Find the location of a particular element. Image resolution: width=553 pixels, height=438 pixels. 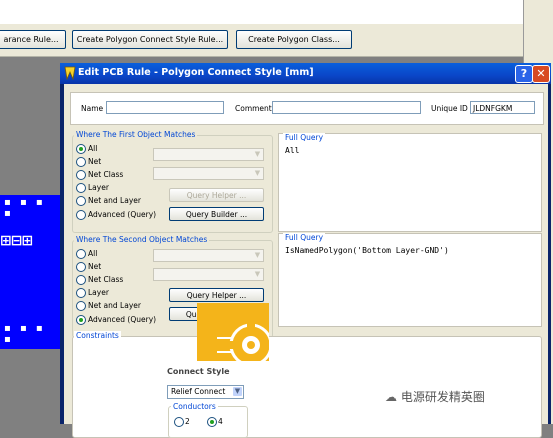

relief-connect-preview is located at coordinates (233, 332).